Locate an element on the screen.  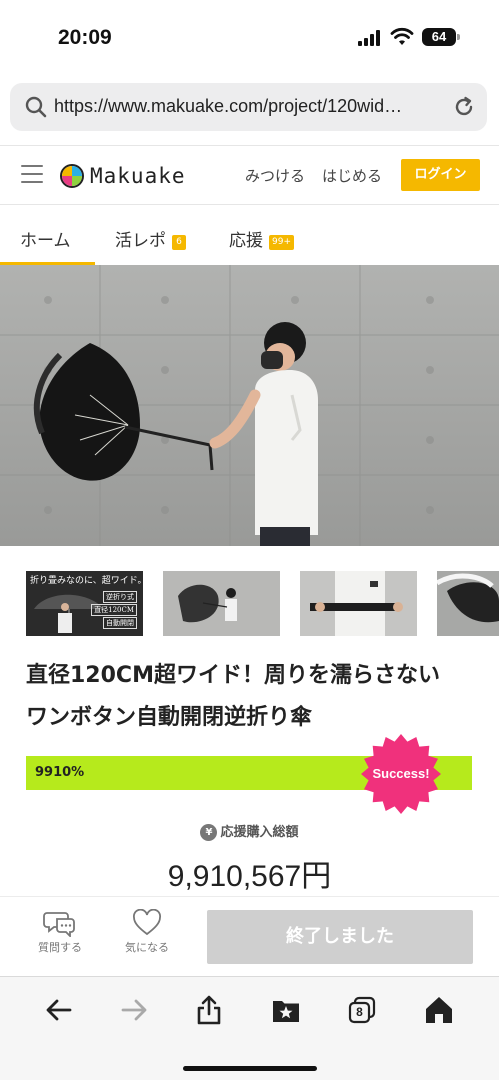
tab-activity-report-label: 活レポ is located at coordinates (140, 241).